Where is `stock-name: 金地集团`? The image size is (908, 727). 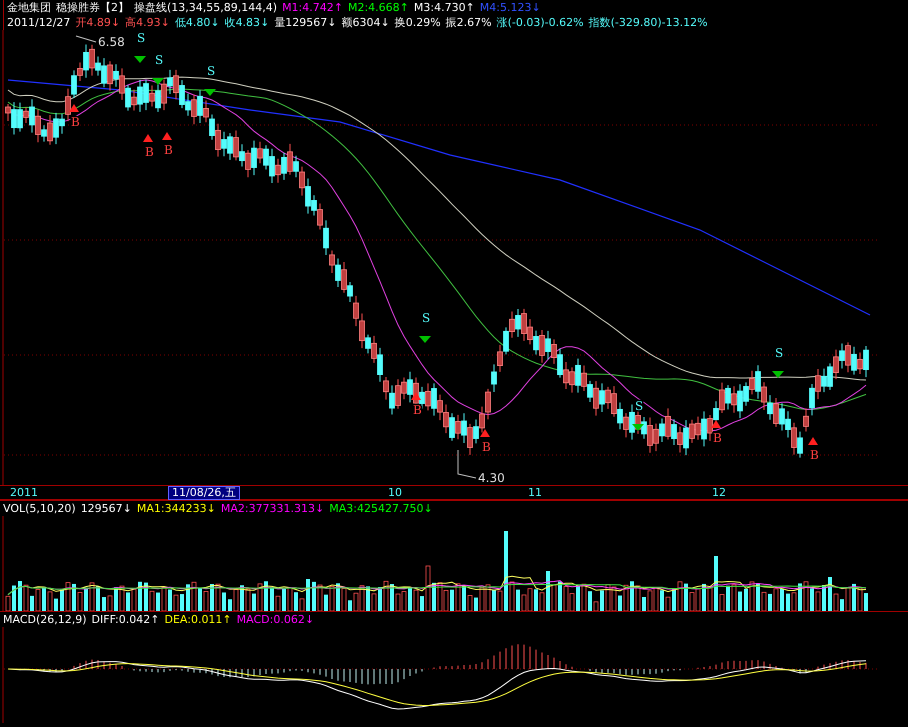 stock-name: 金地集团 is located at coordinates (29, 7).